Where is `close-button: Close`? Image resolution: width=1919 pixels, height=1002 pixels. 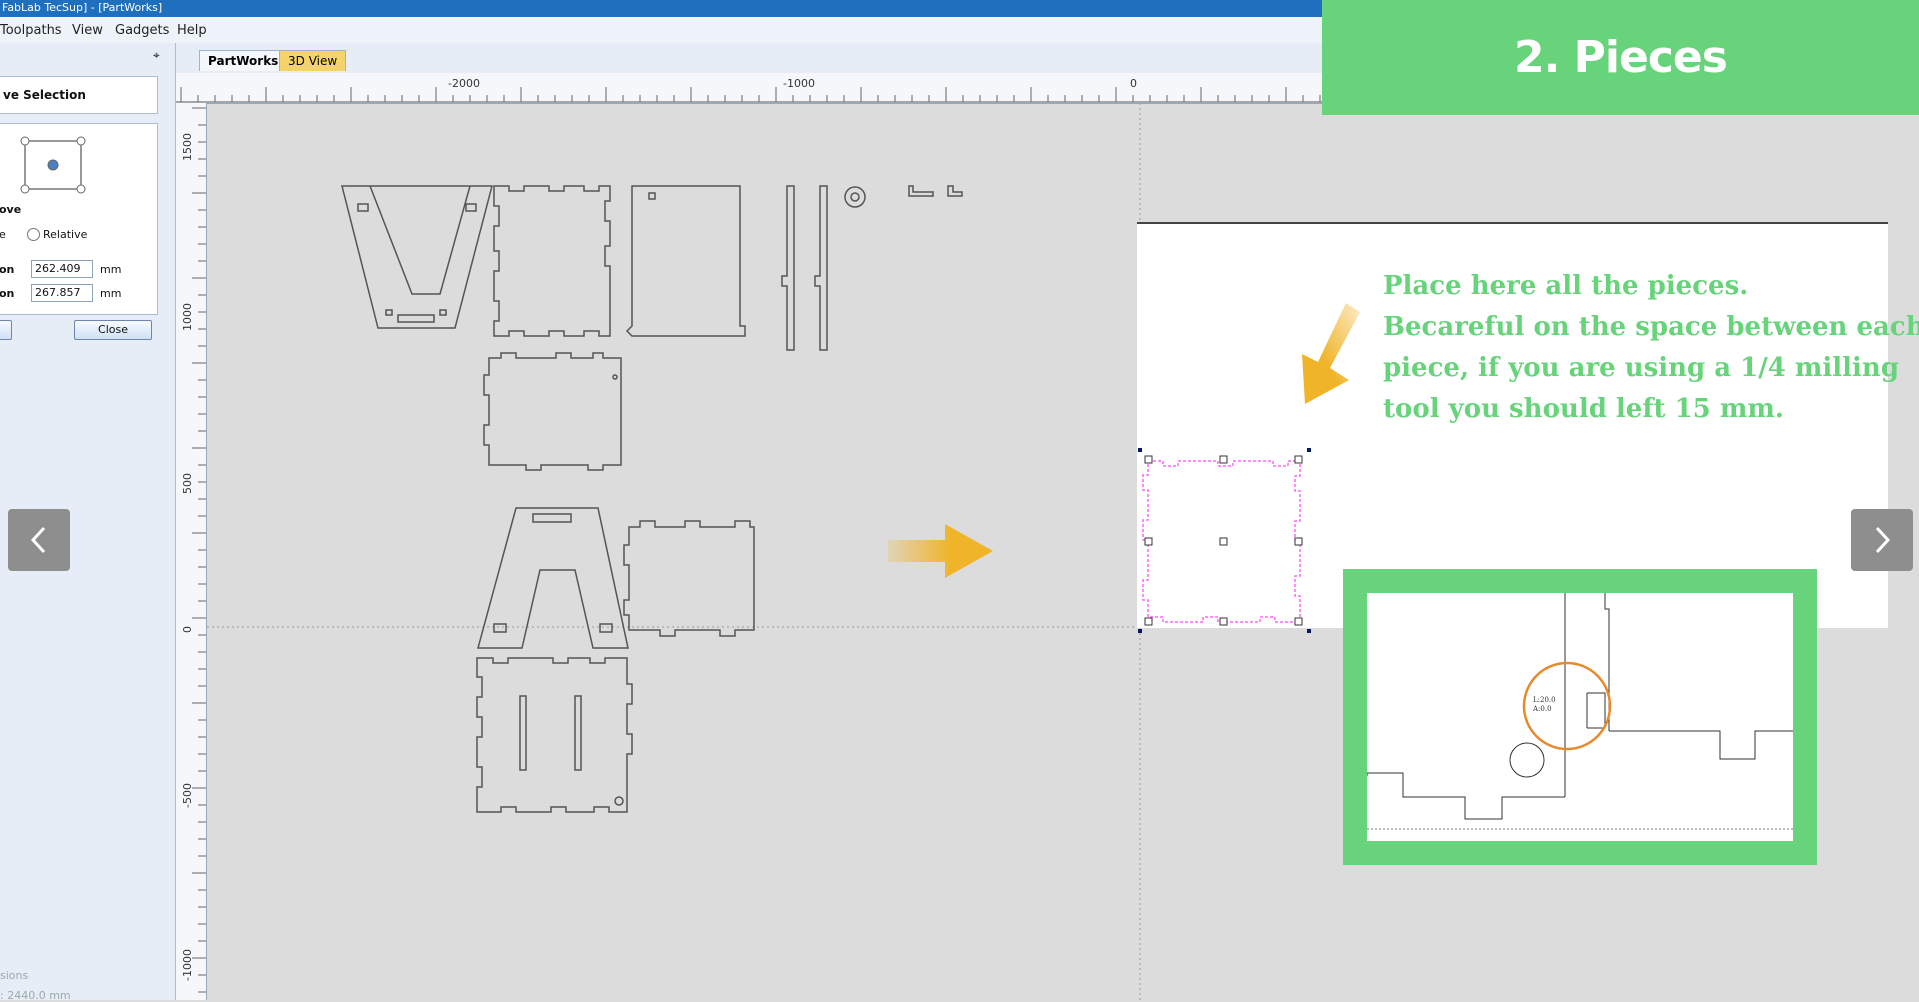
close-button: Close is located at coordinates (113, 330).